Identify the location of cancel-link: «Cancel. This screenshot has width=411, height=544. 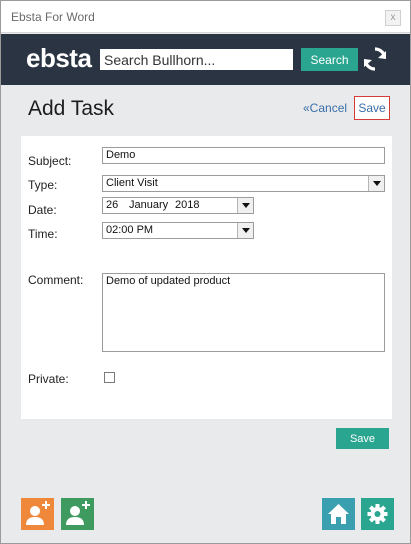
(325, 108).